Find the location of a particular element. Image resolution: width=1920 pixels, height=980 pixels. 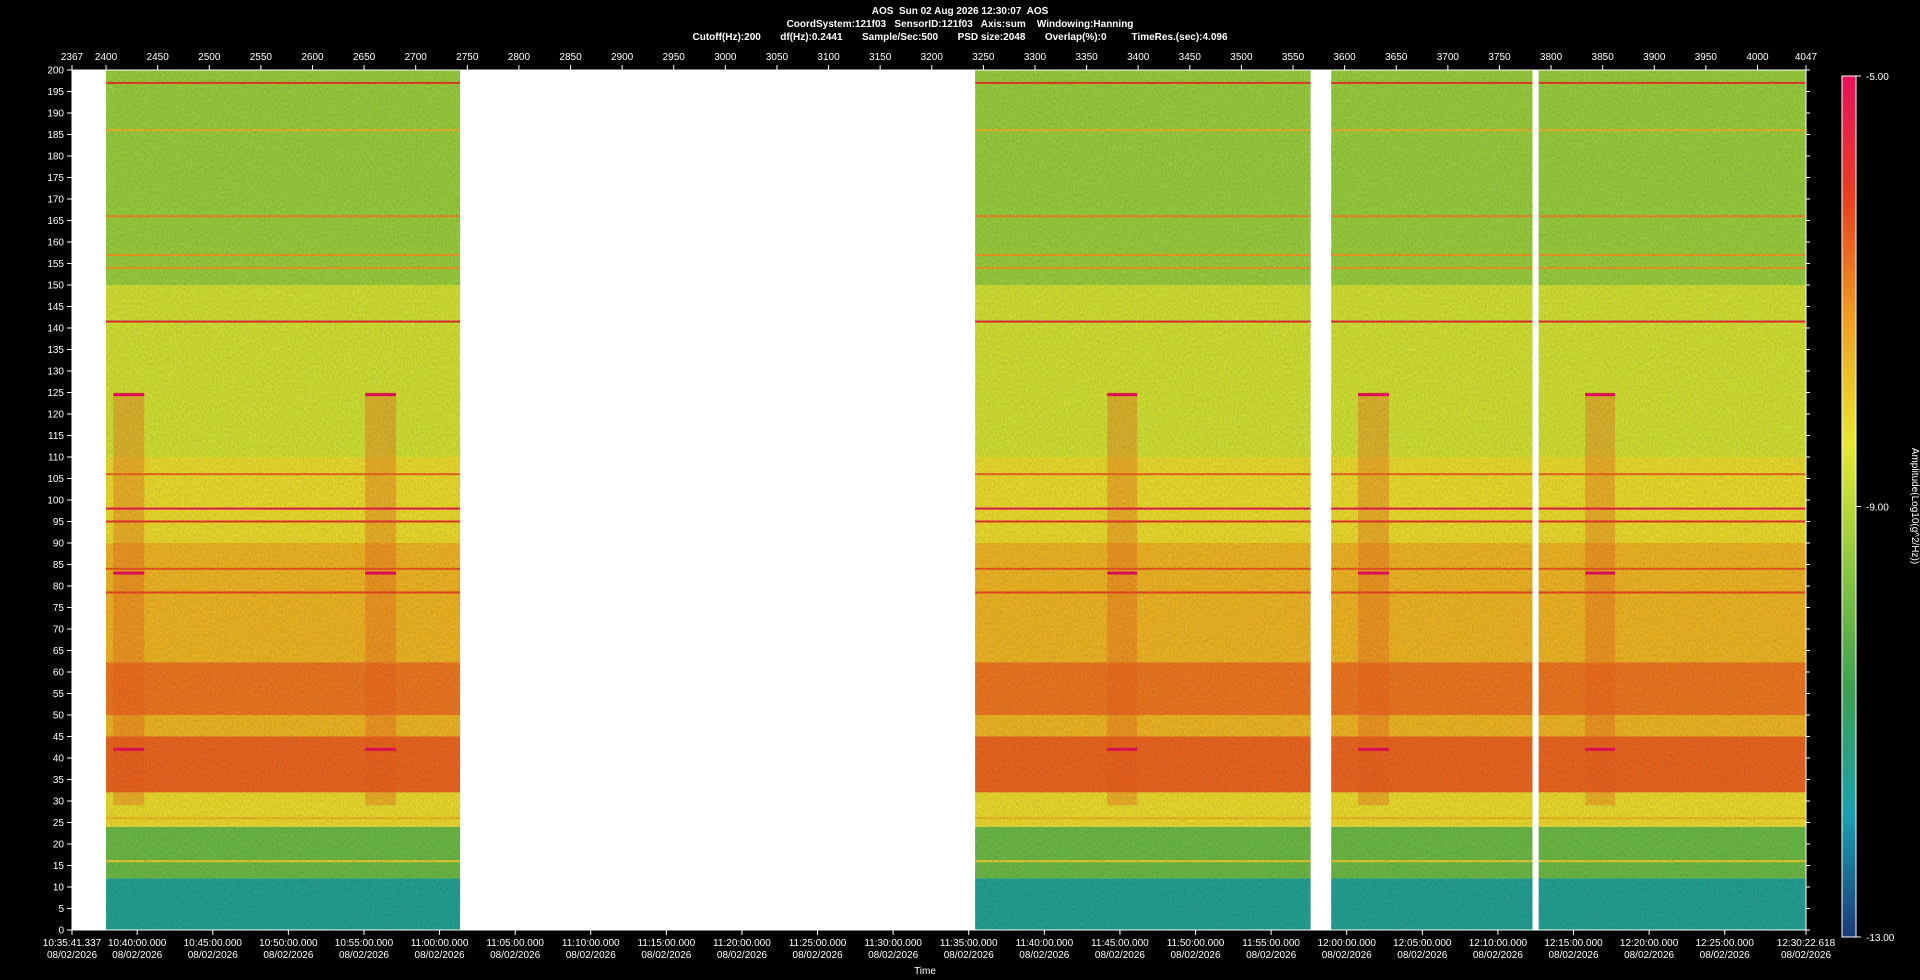

top-tick-label: 4047 is located at coordinates (1806, 57).